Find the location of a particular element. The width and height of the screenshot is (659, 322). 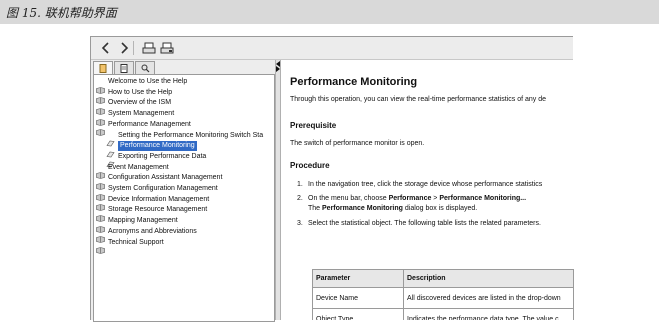

figure-caption-bar: 图 15. 联机帮助界面 is located at coordinates (329, 12).